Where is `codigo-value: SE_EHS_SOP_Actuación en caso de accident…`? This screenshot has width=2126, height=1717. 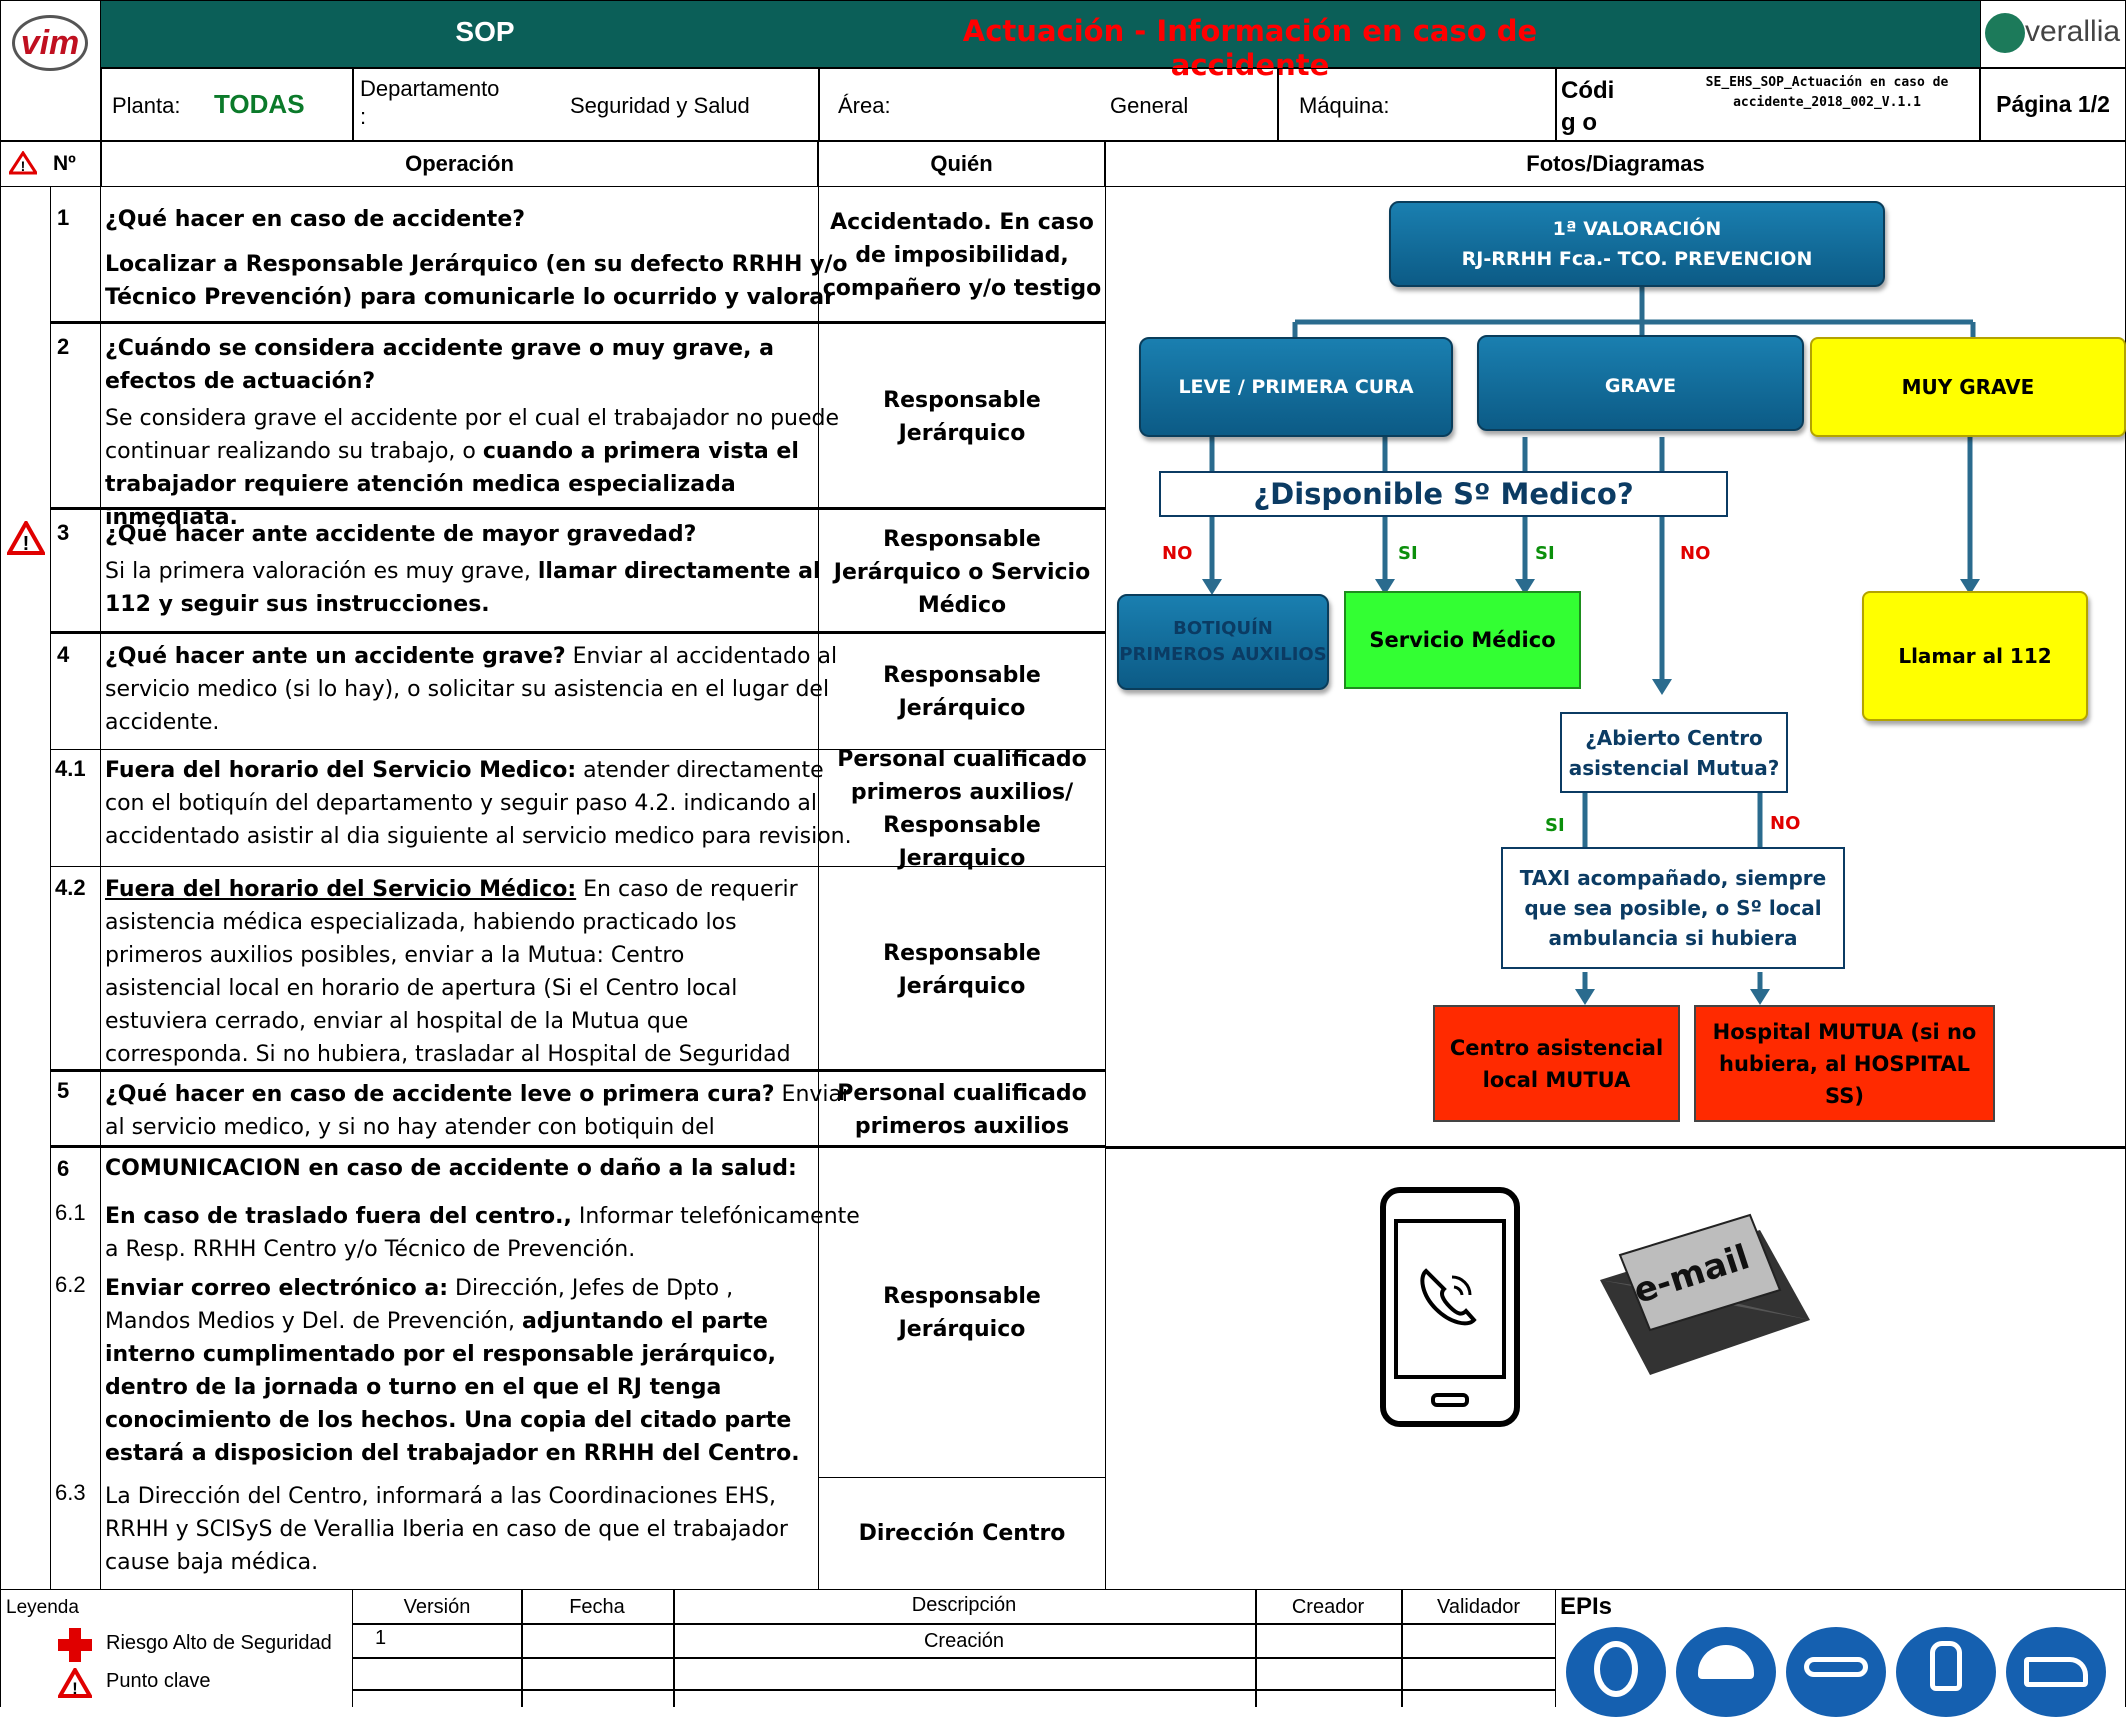
codigo-value: SE_EHS_SOP_Actuación en caso de accident… is located at coordinates (1827, 92).